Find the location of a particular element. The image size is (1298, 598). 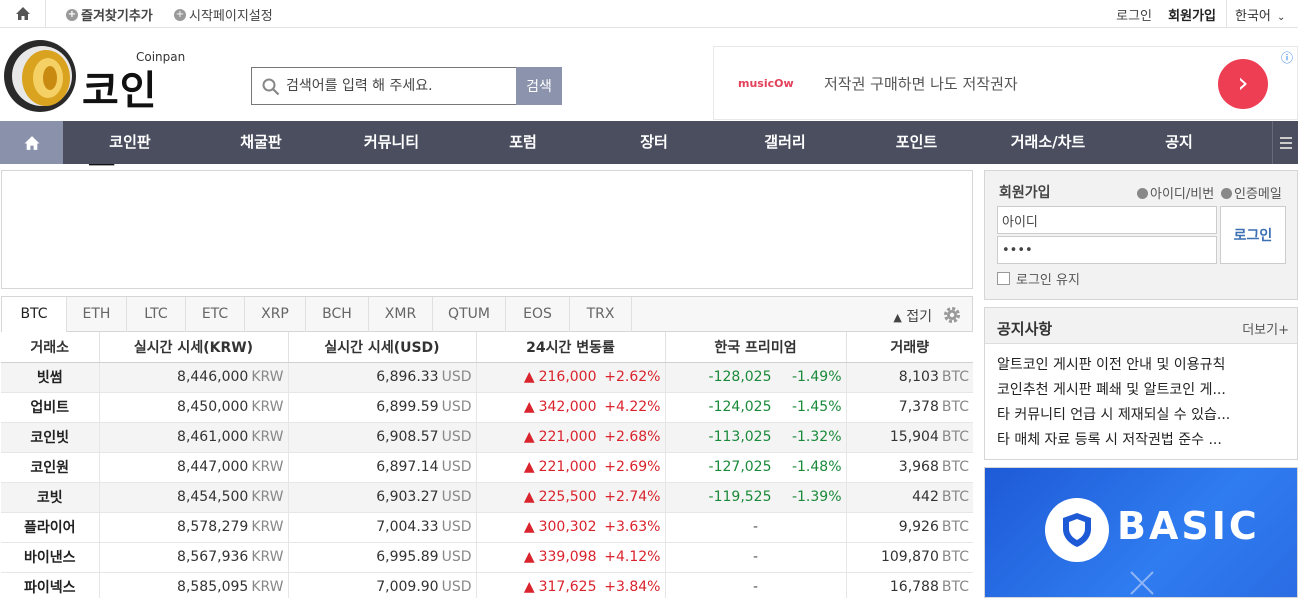

menu-icon is located at coordinates (1285, 142).